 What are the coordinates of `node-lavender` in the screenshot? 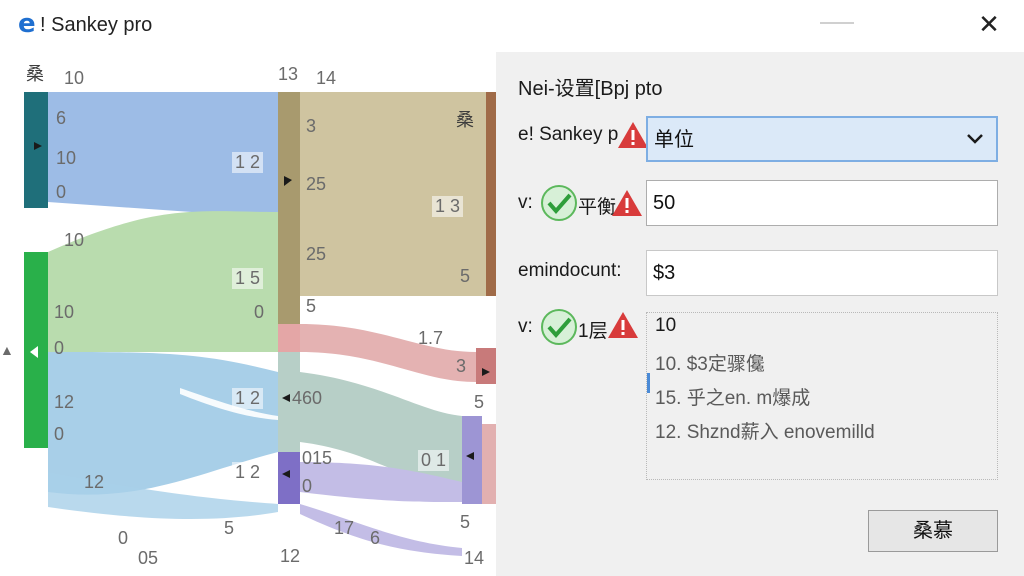 It's located at (472, 460).